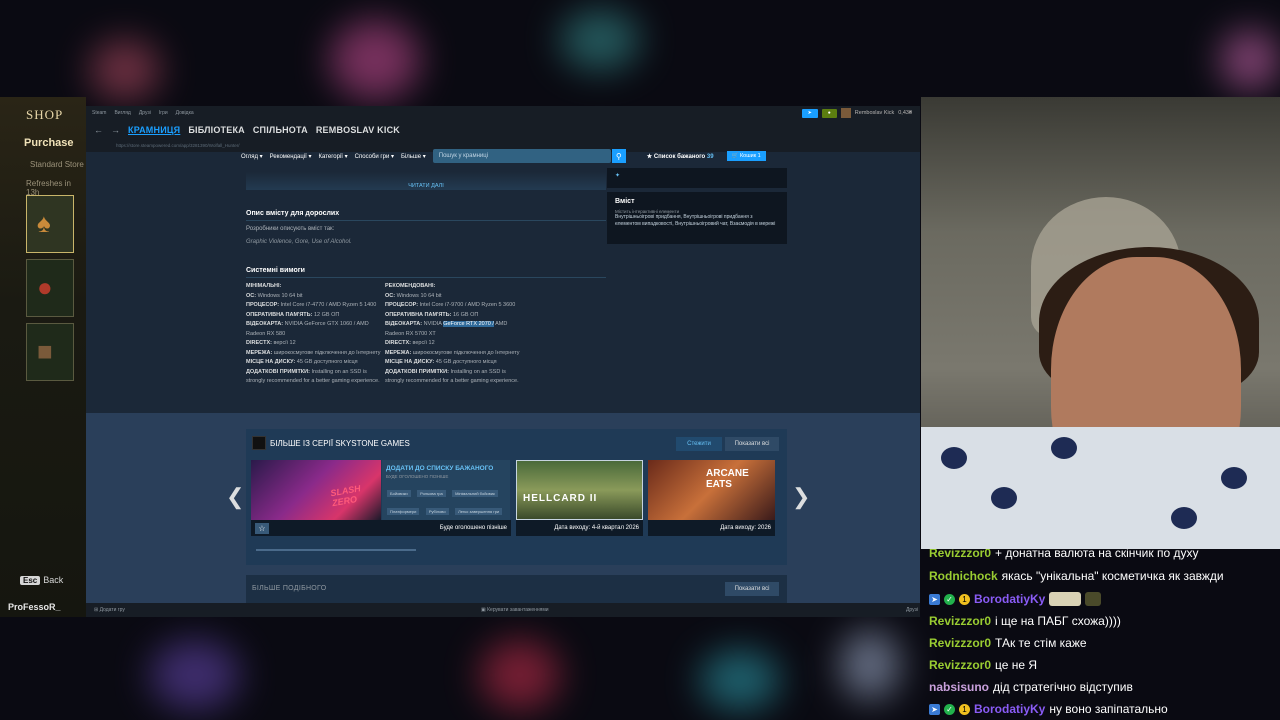 The image size is (1280, 720). What do you see at coordinates (259, 443) in the screenshot?
I see `publisher-logo` at bounding box center [259, 443].